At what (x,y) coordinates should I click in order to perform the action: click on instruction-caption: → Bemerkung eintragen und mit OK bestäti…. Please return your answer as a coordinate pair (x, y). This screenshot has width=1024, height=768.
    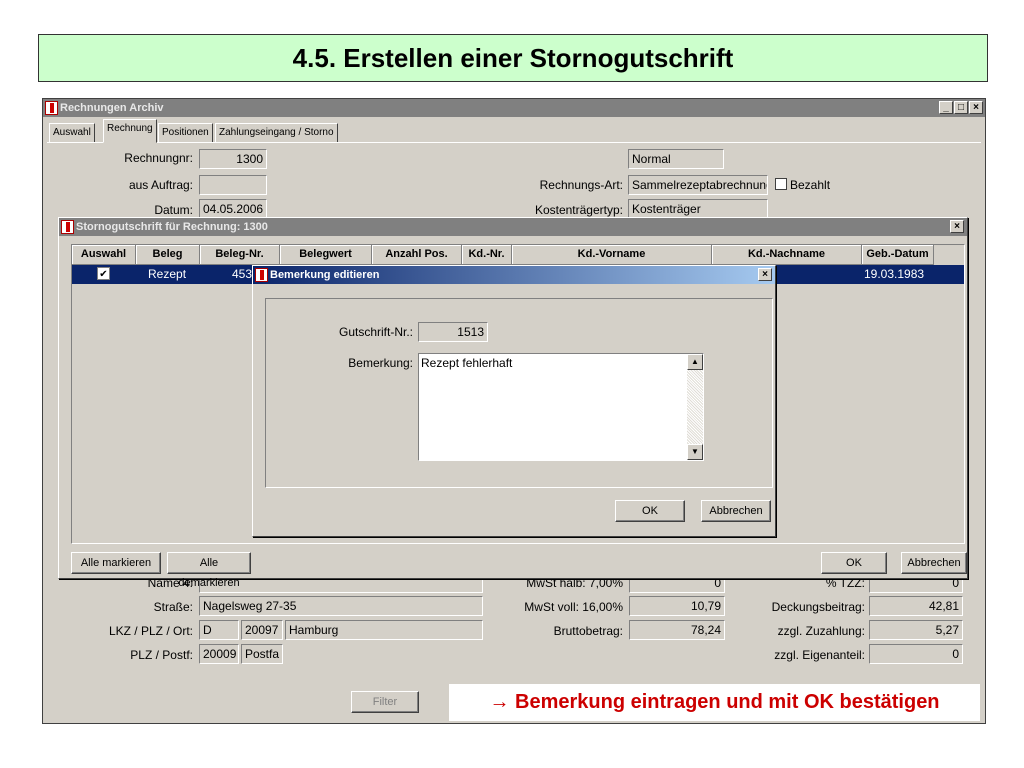
    Looking at the image, I should click on (714, 702).